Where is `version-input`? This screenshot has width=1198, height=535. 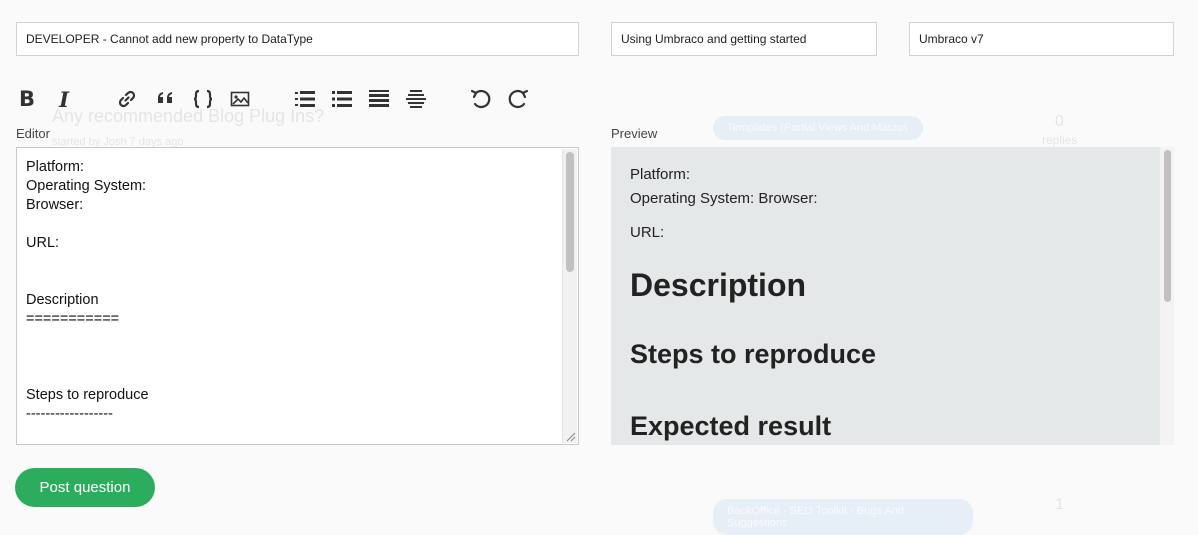
version-input is located at coordinates (1041, 39).